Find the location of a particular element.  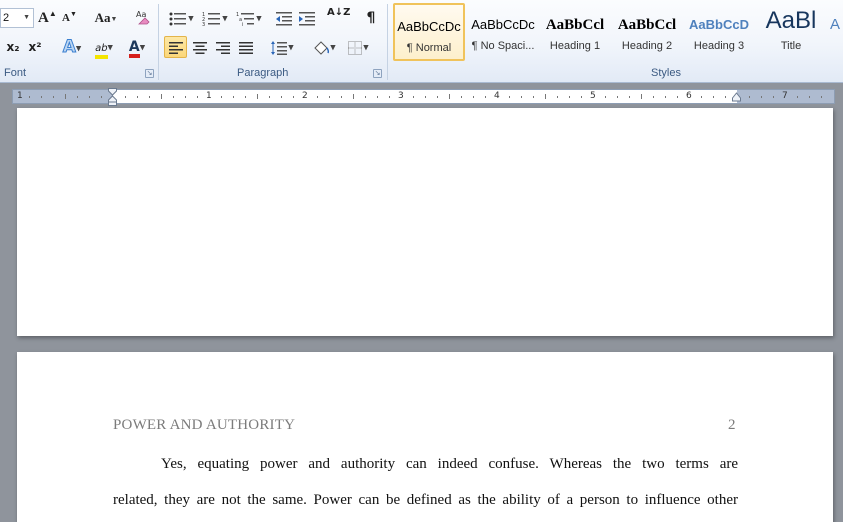

shading-button: ▼ is located at coordinates (324, 47).